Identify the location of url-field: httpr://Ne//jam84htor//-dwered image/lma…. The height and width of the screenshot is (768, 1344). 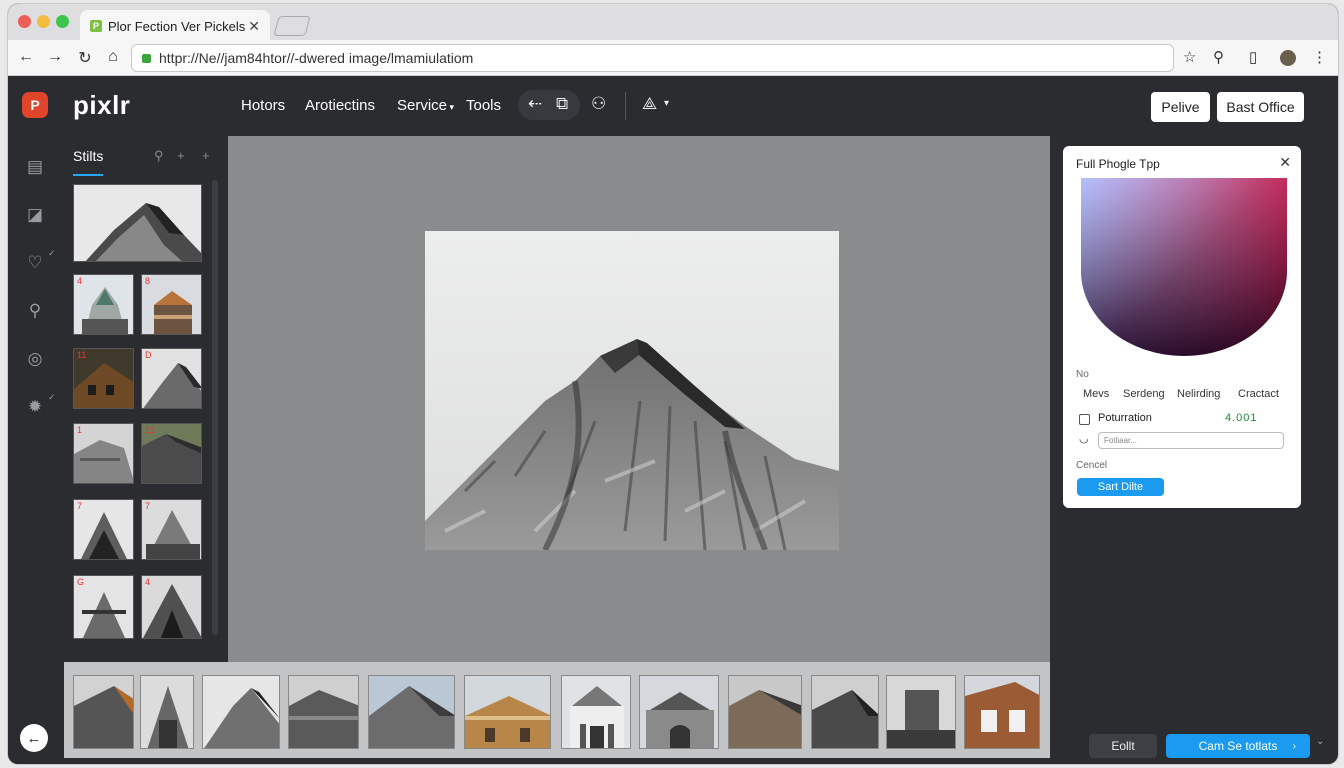
(652, 58).